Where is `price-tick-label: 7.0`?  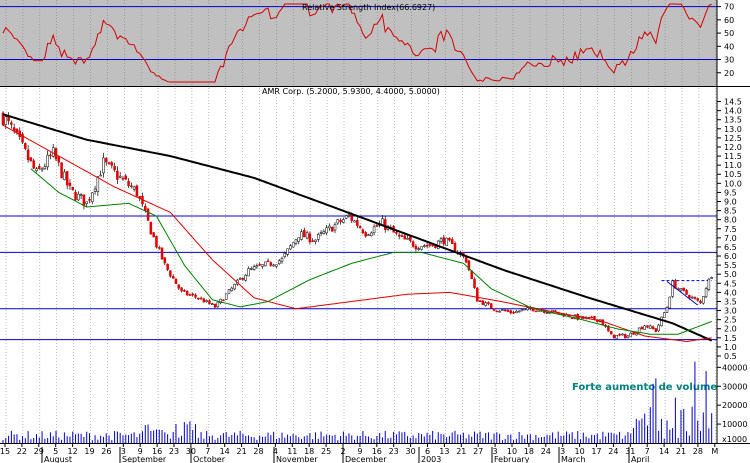
price-tick-label: 7.0 is located at coordinates (730, 238).